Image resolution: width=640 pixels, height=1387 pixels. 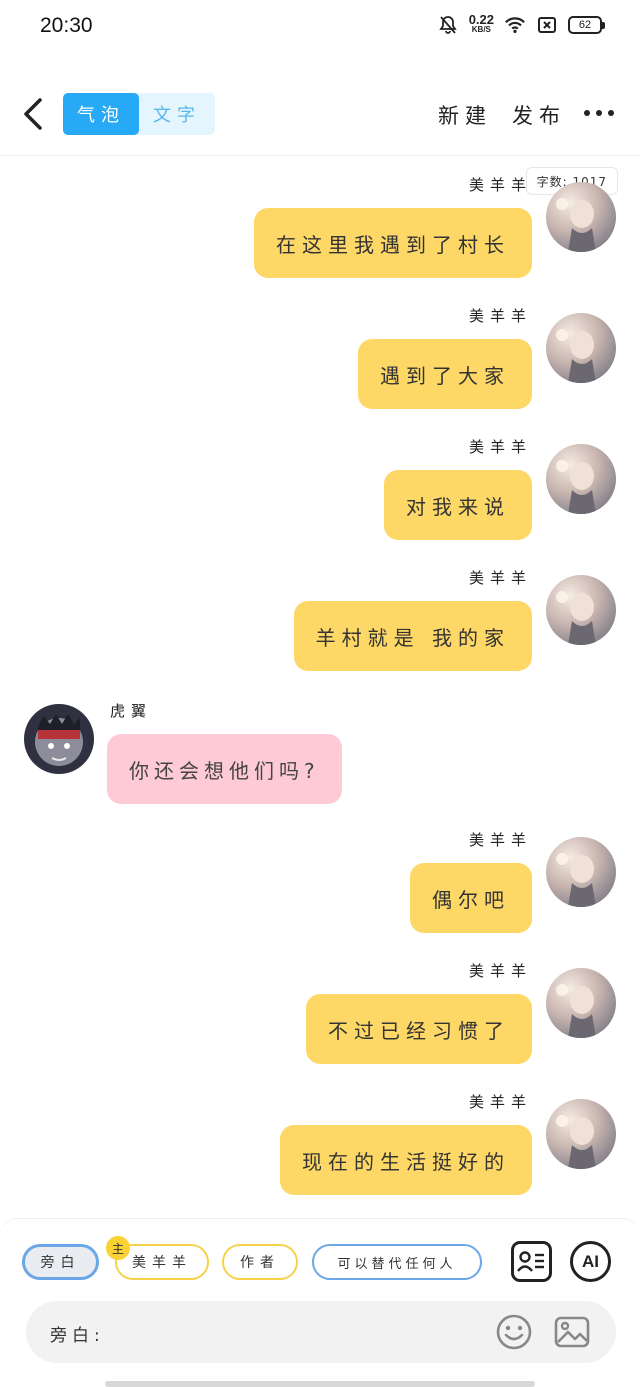 I want to click on emoji-icon, so click(x=514, y=1332).